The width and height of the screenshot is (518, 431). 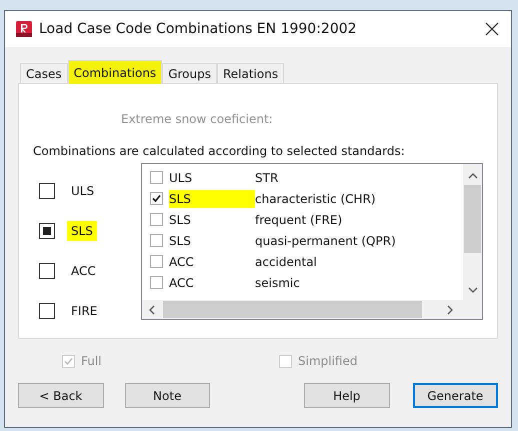 I want to click on dialog-button: Note, so click(x=167, y=395).